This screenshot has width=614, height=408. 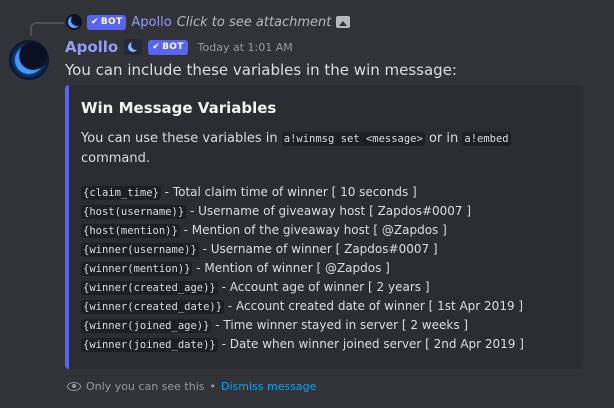 I want to click on avatar, so click(x=29, y=60).